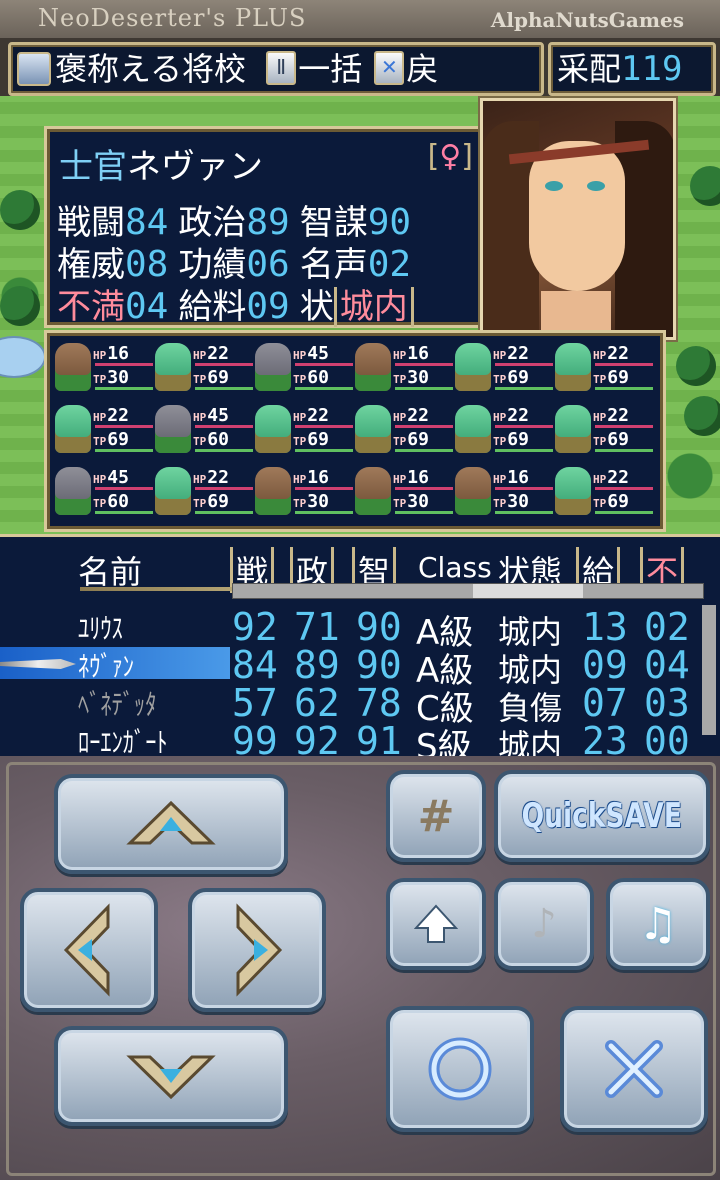 The height and width of the screenshot is (1180, 720). Describe the element at coordinates (587, 20) in the screenshot. I see `developer-label: AlphaNutsGames` at that location.